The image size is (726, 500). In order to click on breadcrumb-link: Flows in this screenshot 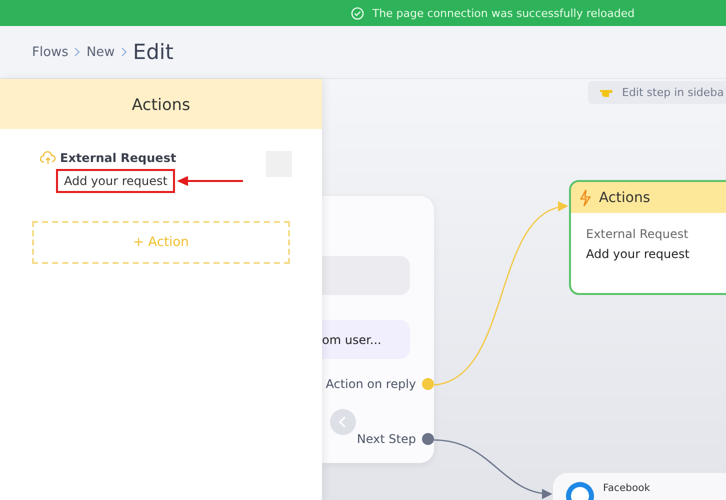, I will do `click(50, 52)`.